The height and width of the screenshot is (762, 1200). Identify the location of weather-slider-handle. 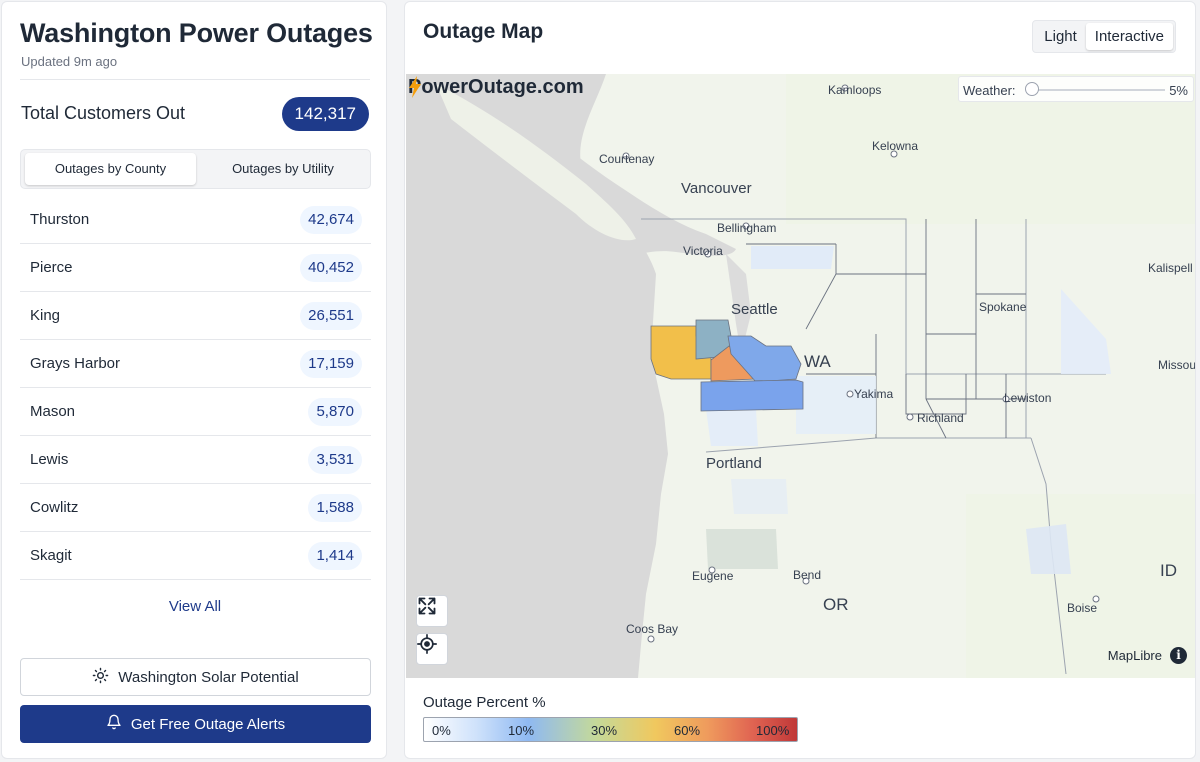
(1032, 89).